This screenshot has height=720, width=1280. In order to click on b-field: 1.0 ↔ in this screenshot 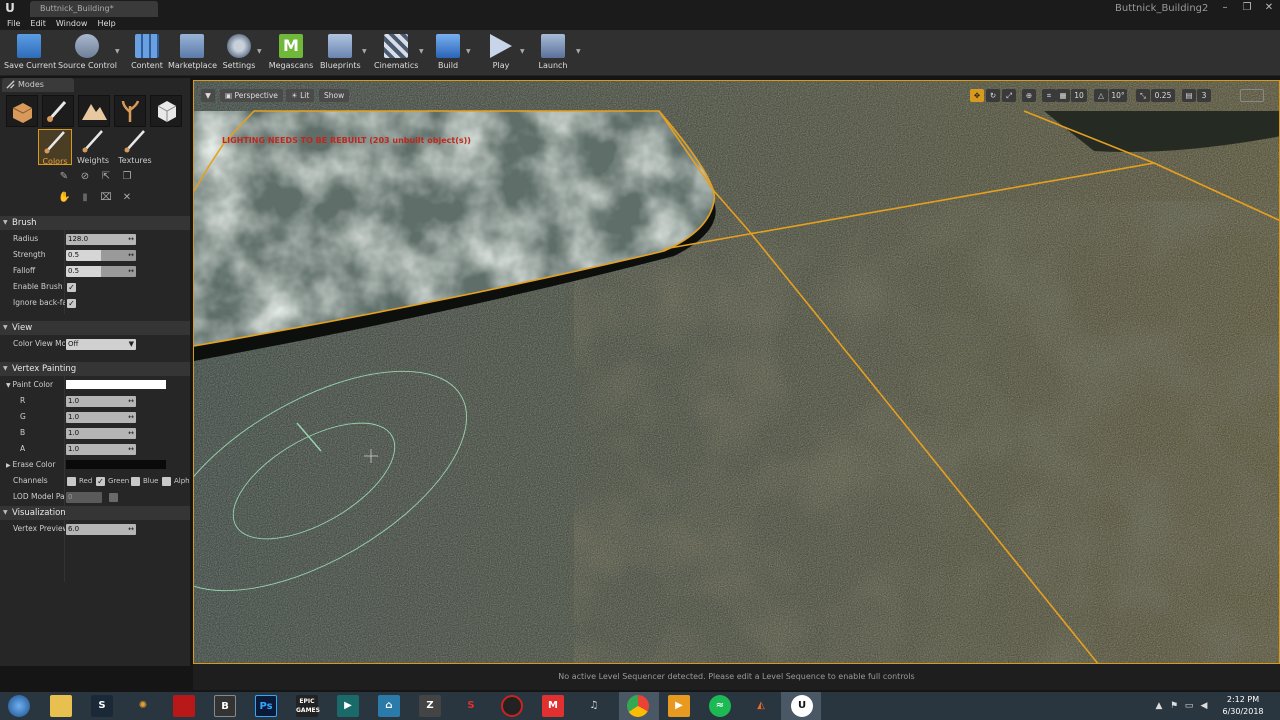, I will do `click(101, 433)`.